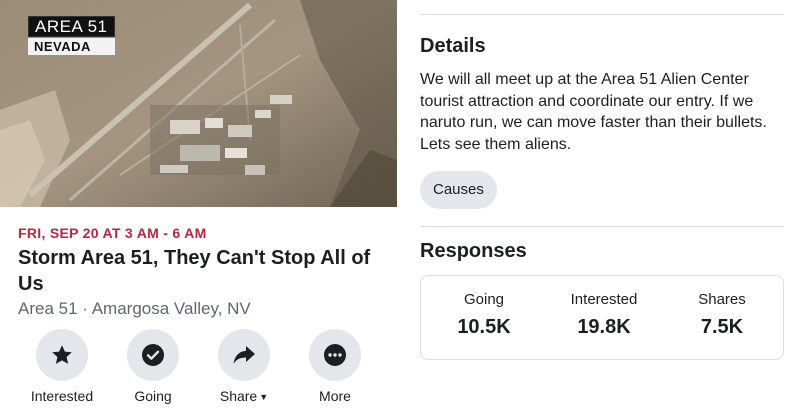 The width and height of the screenshot is (800, 417). I want to click on more-button: More, so click(335, 366).